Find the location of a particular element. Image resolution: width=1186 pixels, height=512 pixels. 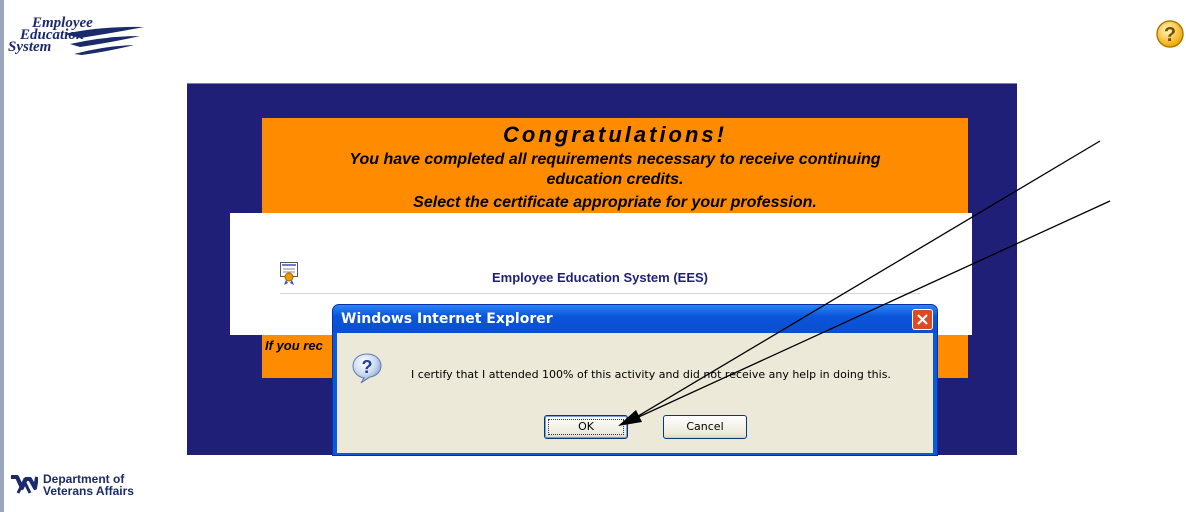

va-seal-icon is located at coordinates (24, 484).